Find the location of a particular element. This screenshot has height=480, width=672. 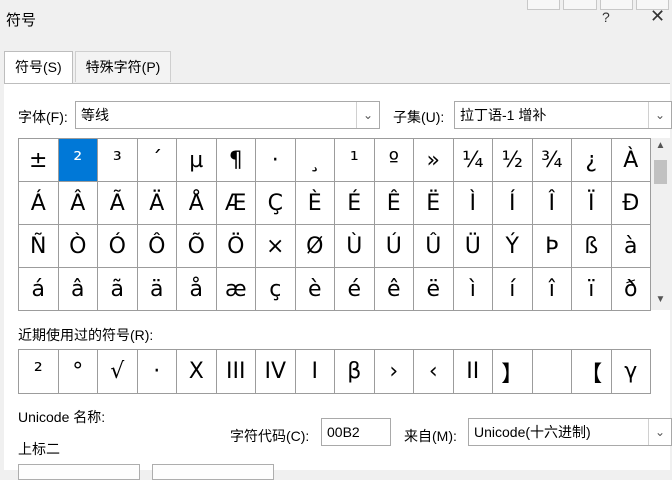

symbol-cell: ± is located at coordinates (39, 160).